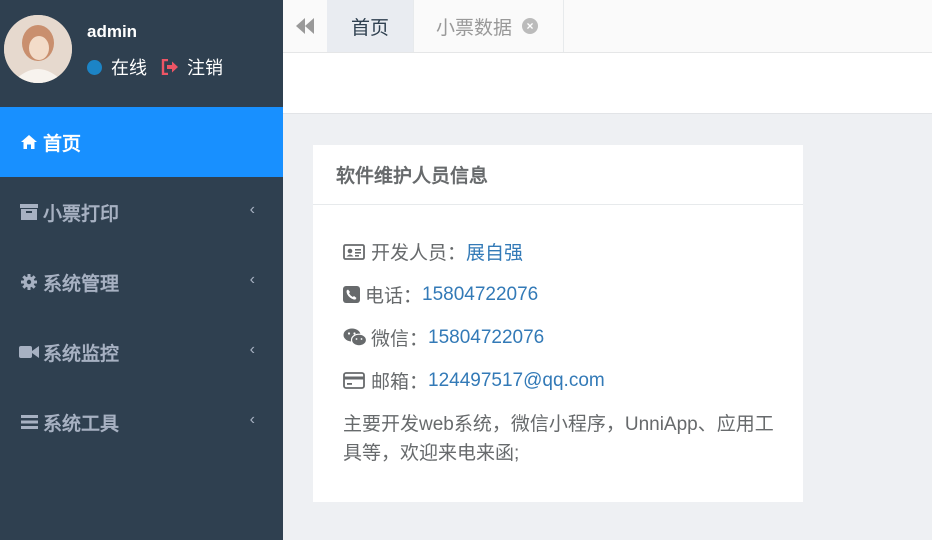 This screenshot has width=932, height=540. I want to click on home-icon, so click(29, 142).